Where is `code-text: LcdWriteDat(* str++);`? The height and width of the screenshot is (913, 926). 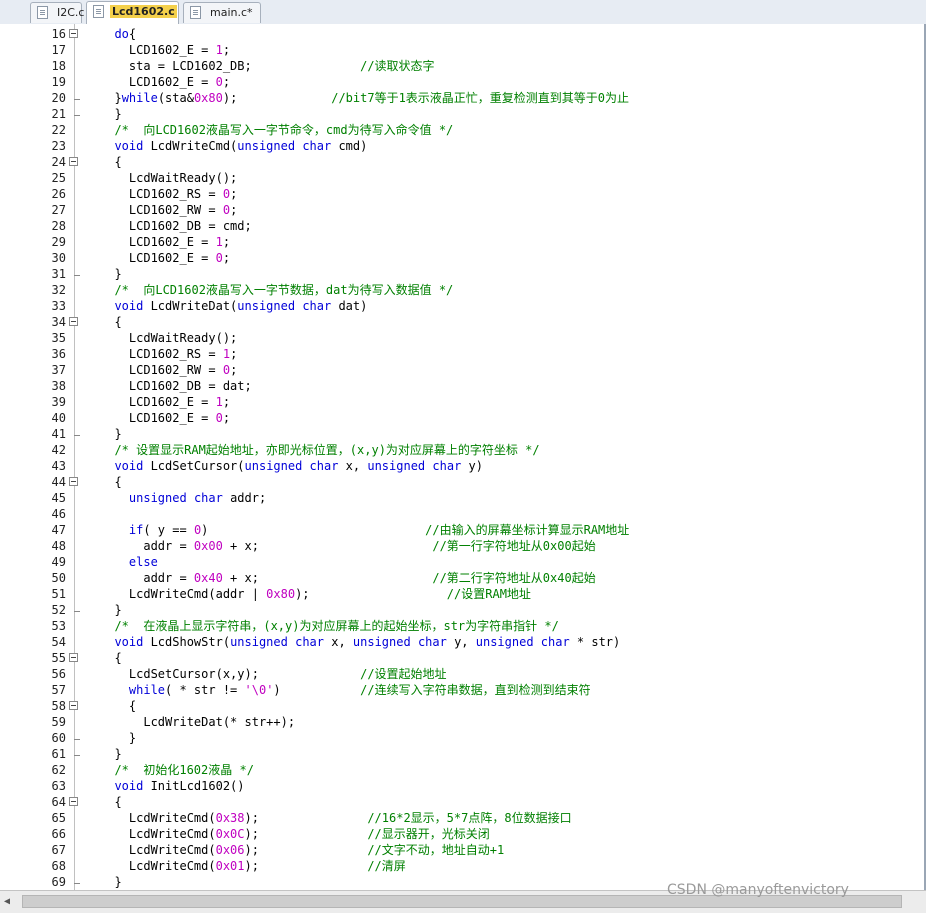 code-text: LcdWriteDat(* str++); is located at coordinates (197, 722).